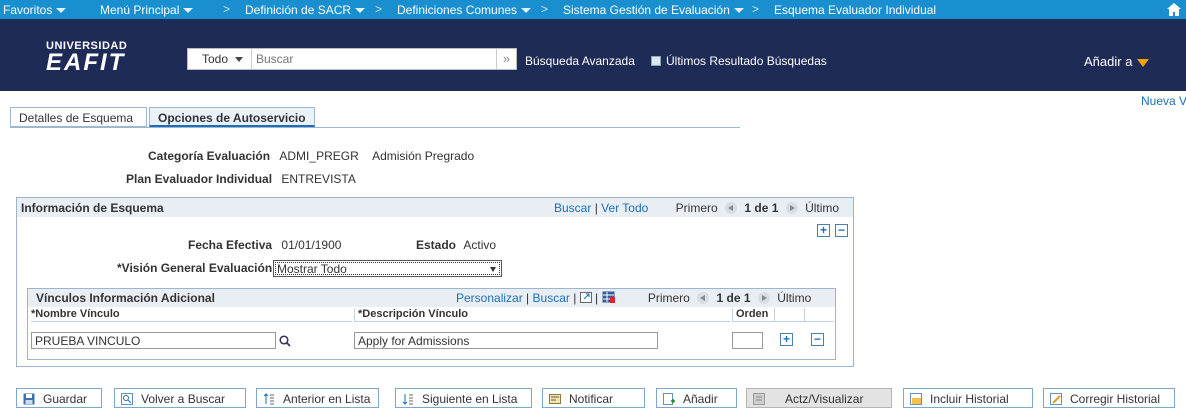  What do you see at coordinates (572, 208) in the screenshot?
I see `schema-search-link: Buscar` at bounding box center [572, 208].